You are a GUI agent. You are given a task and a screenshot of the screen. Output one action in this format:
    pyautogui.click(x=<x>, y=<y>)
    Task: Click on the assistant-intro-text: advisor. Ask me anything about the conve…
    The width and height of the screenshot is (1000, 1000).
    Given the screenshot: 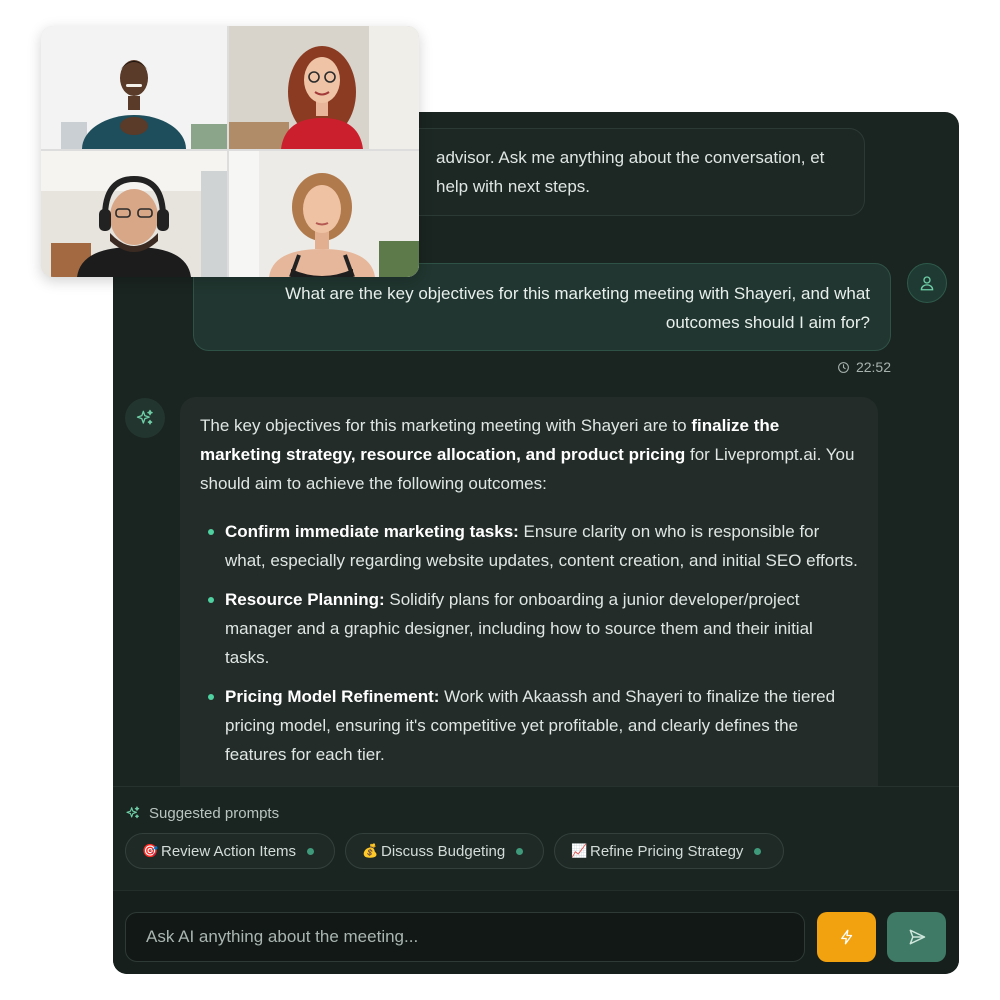 What is the action you would take?
    pyautogui.click(x=630, y=172)
    